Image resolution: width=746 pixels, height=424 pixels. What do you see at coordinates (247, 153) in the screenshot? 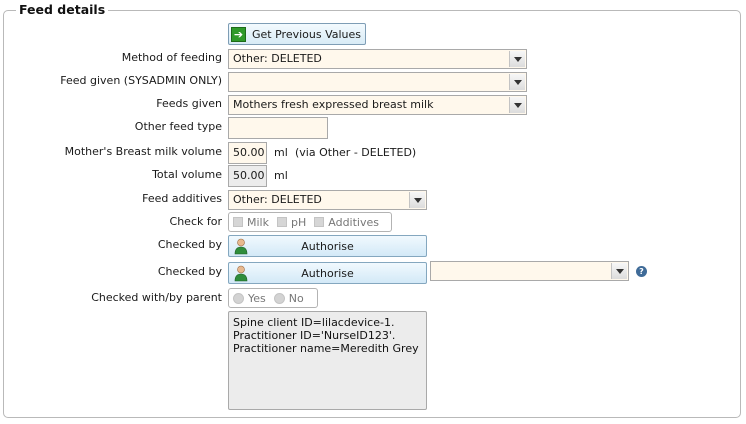
I see `breast-milk-volume-input: 50.00` at bounding box center [247, 153].